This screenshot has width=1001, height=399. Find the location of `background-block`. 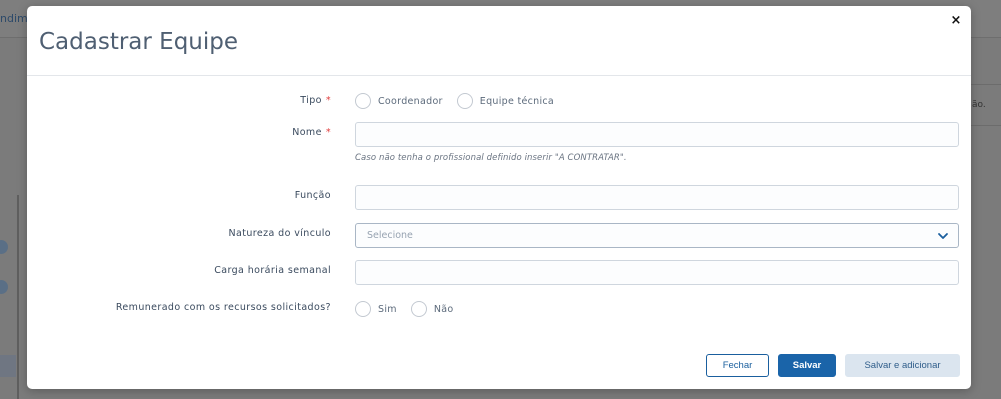

background-block is located at coordinates (8, 366).